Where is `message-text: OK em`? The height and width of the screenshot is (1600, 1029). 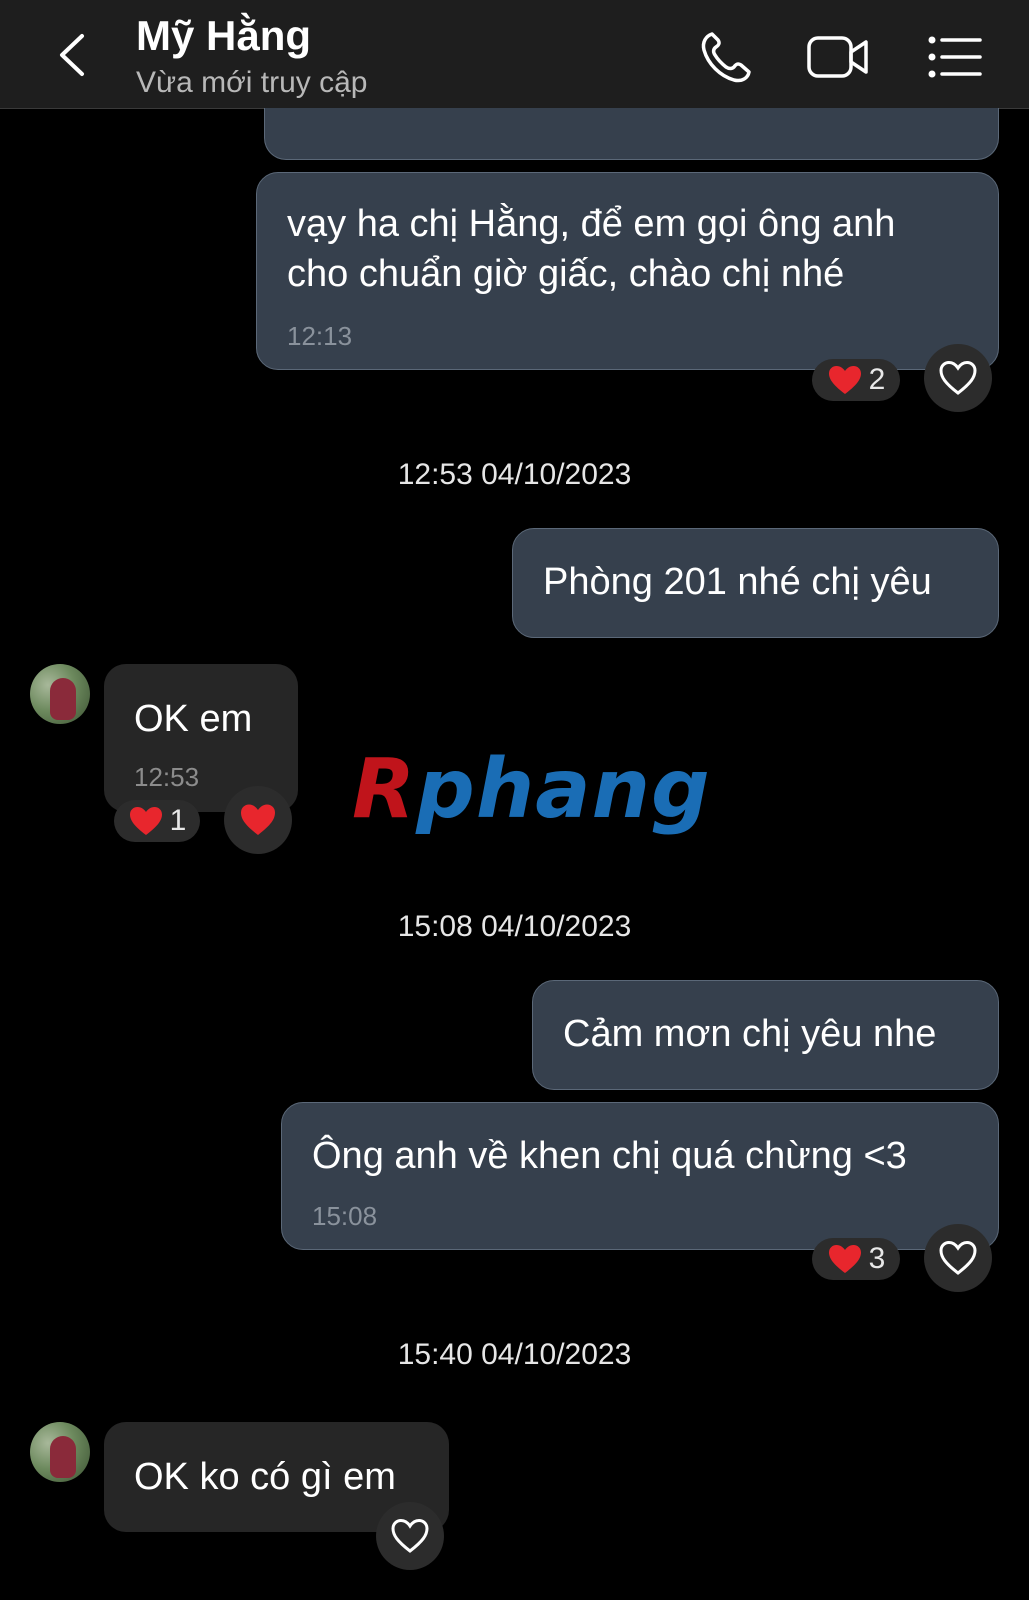
message-text: OK em is located at coordinates (193, 719).